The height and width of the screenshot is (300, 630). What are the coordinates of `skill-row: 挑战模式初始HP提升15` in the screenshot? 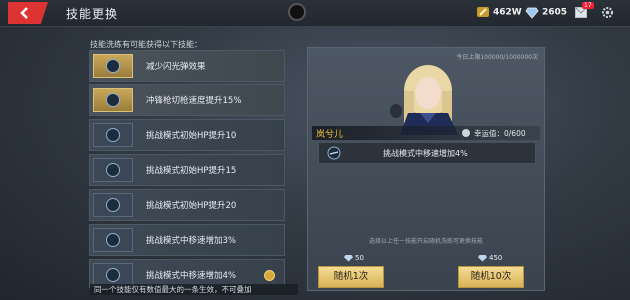 It's located at (187, 170).